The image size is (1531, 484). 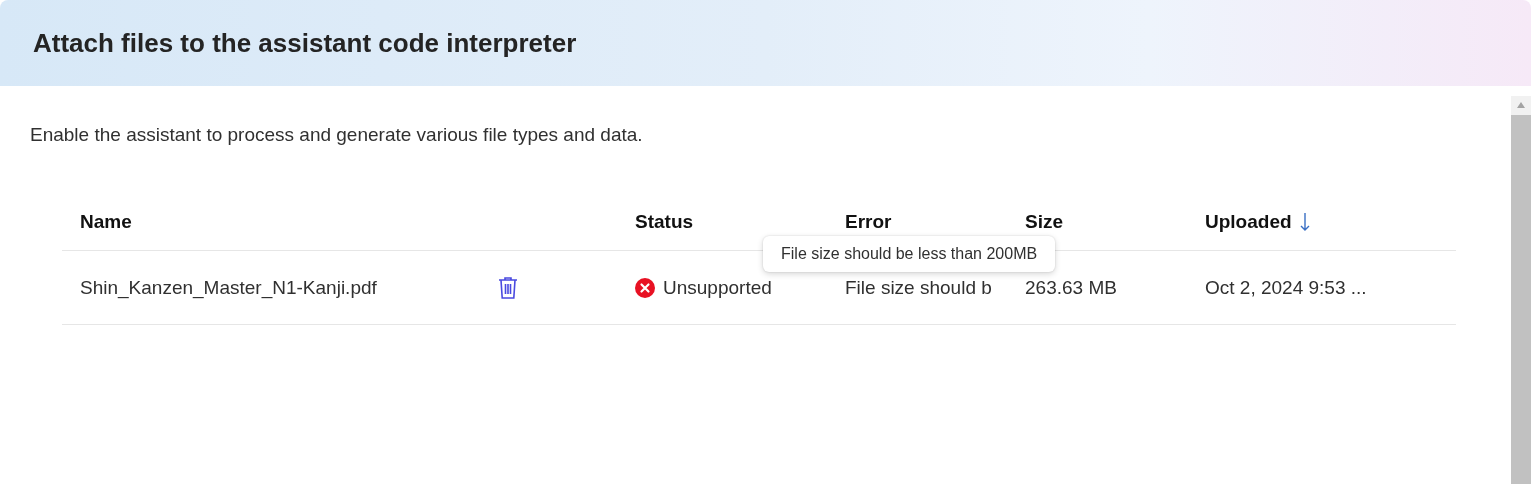 What do you see at coordinates (1521, 290) in the screenshot?
I see `scrollbar` at bounding box center [1521, 290].